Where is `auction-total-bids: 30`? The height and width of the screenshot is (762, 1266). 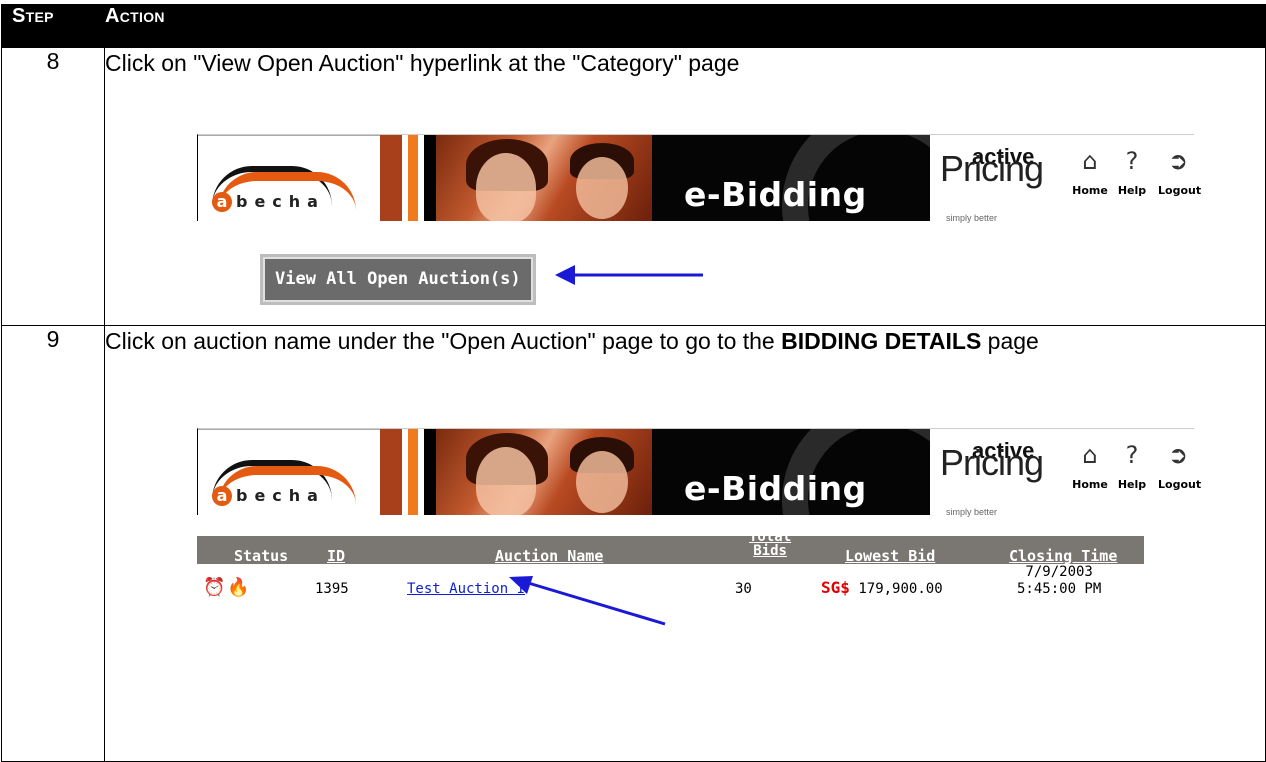
auction-total-bids: 30 is located at coordinates (743, 589).